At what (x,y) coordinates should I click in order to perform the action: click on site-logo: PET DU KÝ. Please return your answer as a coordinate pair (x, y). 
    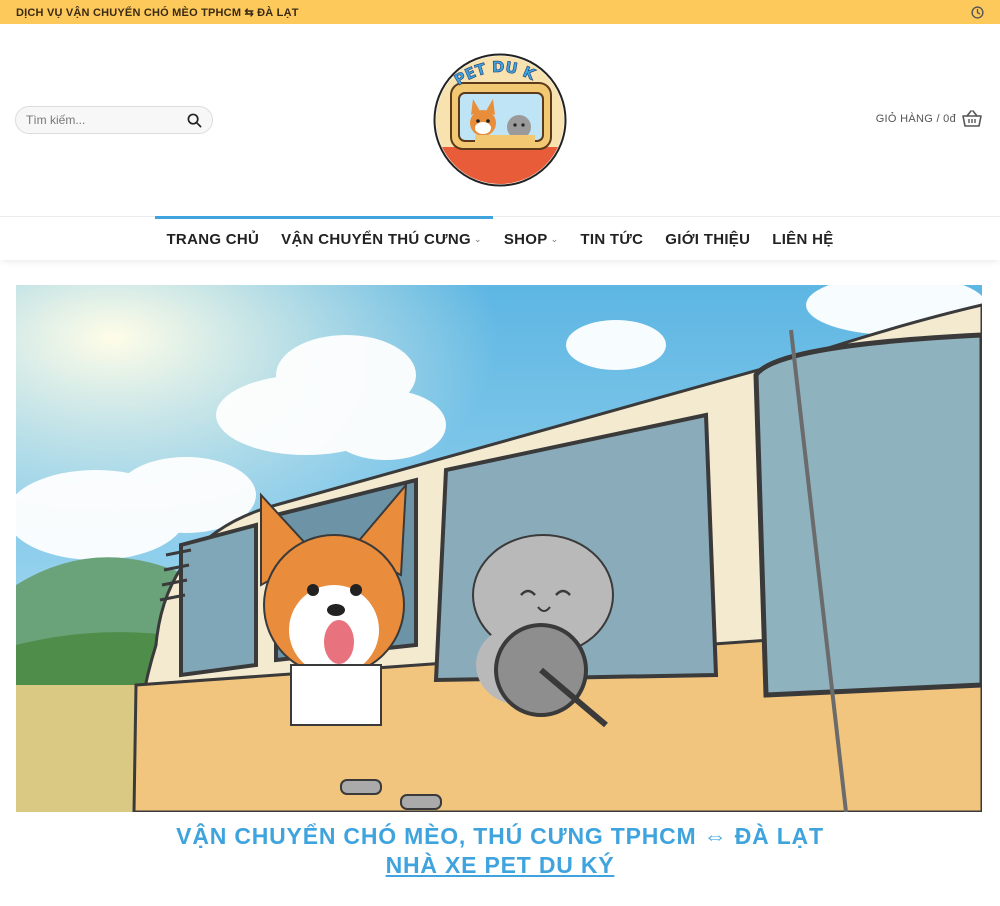
    Looking at the image, I should click on (496, 112).